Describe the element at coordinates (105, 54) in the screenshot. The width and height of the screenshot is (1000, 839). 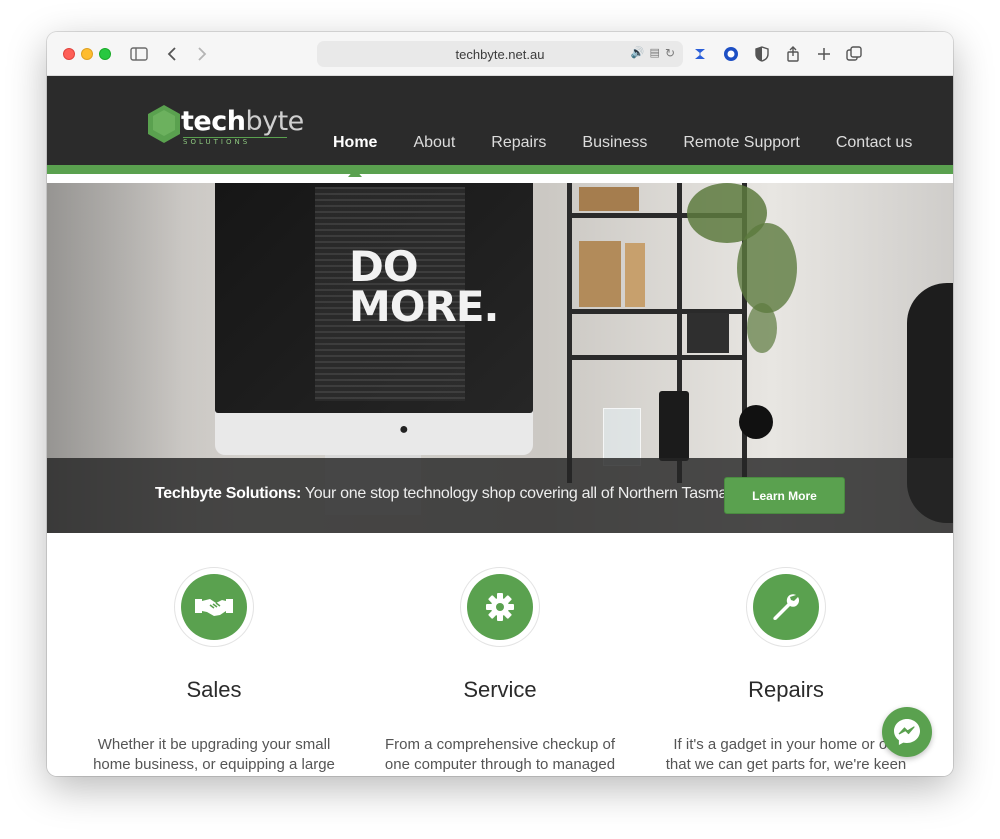
I see `zoom-window-button` at that location.